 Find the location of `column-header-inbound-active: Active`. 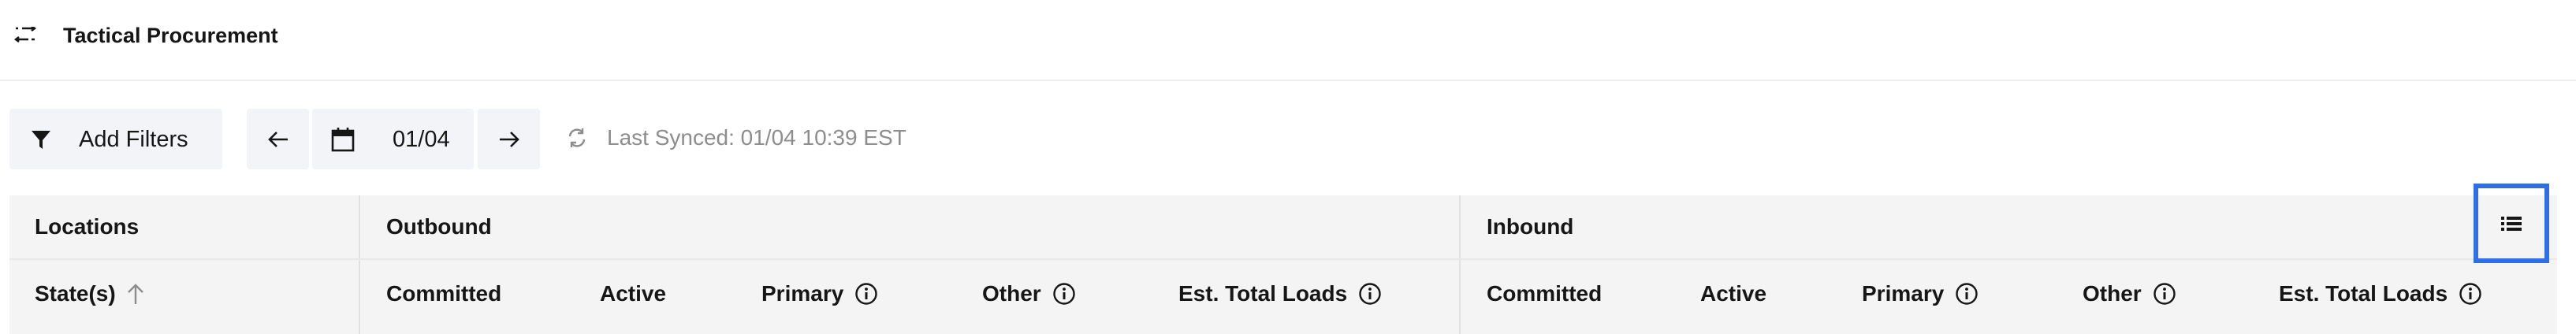

column-header-inbound-active: Active is located at coordinates (1733, 293).